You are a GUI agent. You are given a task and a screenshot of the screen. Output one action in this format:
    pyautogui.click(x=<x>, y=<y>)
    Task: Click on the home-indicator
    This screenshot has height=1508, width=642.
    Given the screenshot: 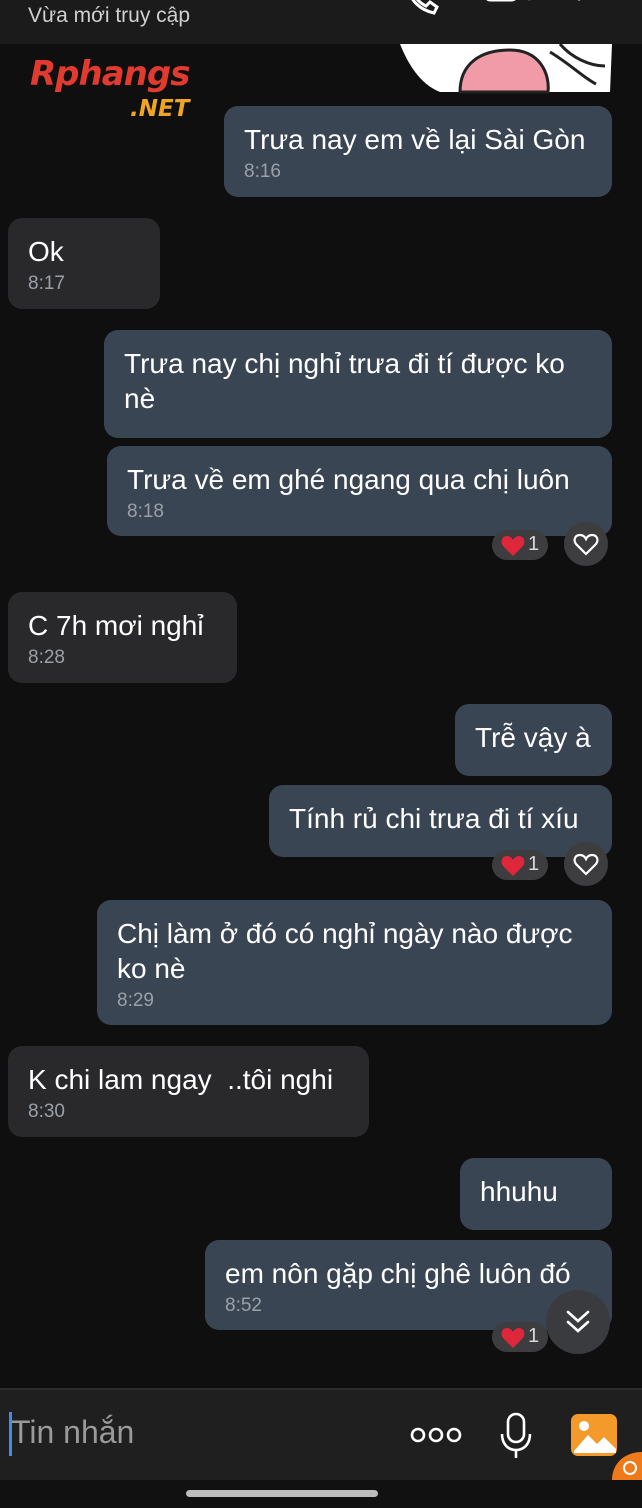 What is the action you would take?
    pyautogui.click(x=282, y=1493)
    